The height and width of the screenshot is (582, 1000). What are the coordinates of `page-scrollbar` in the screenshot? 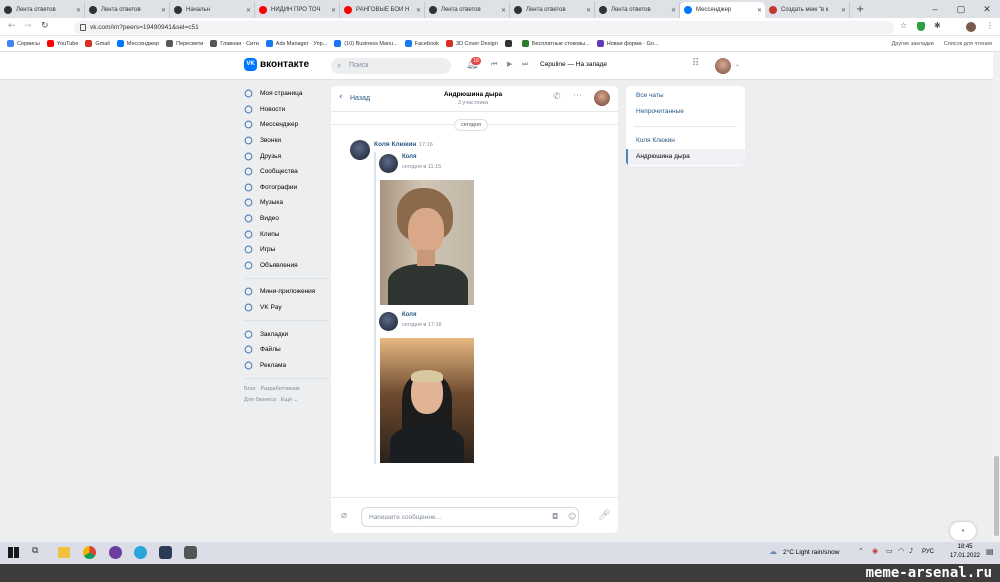 It's located at (996, 297).